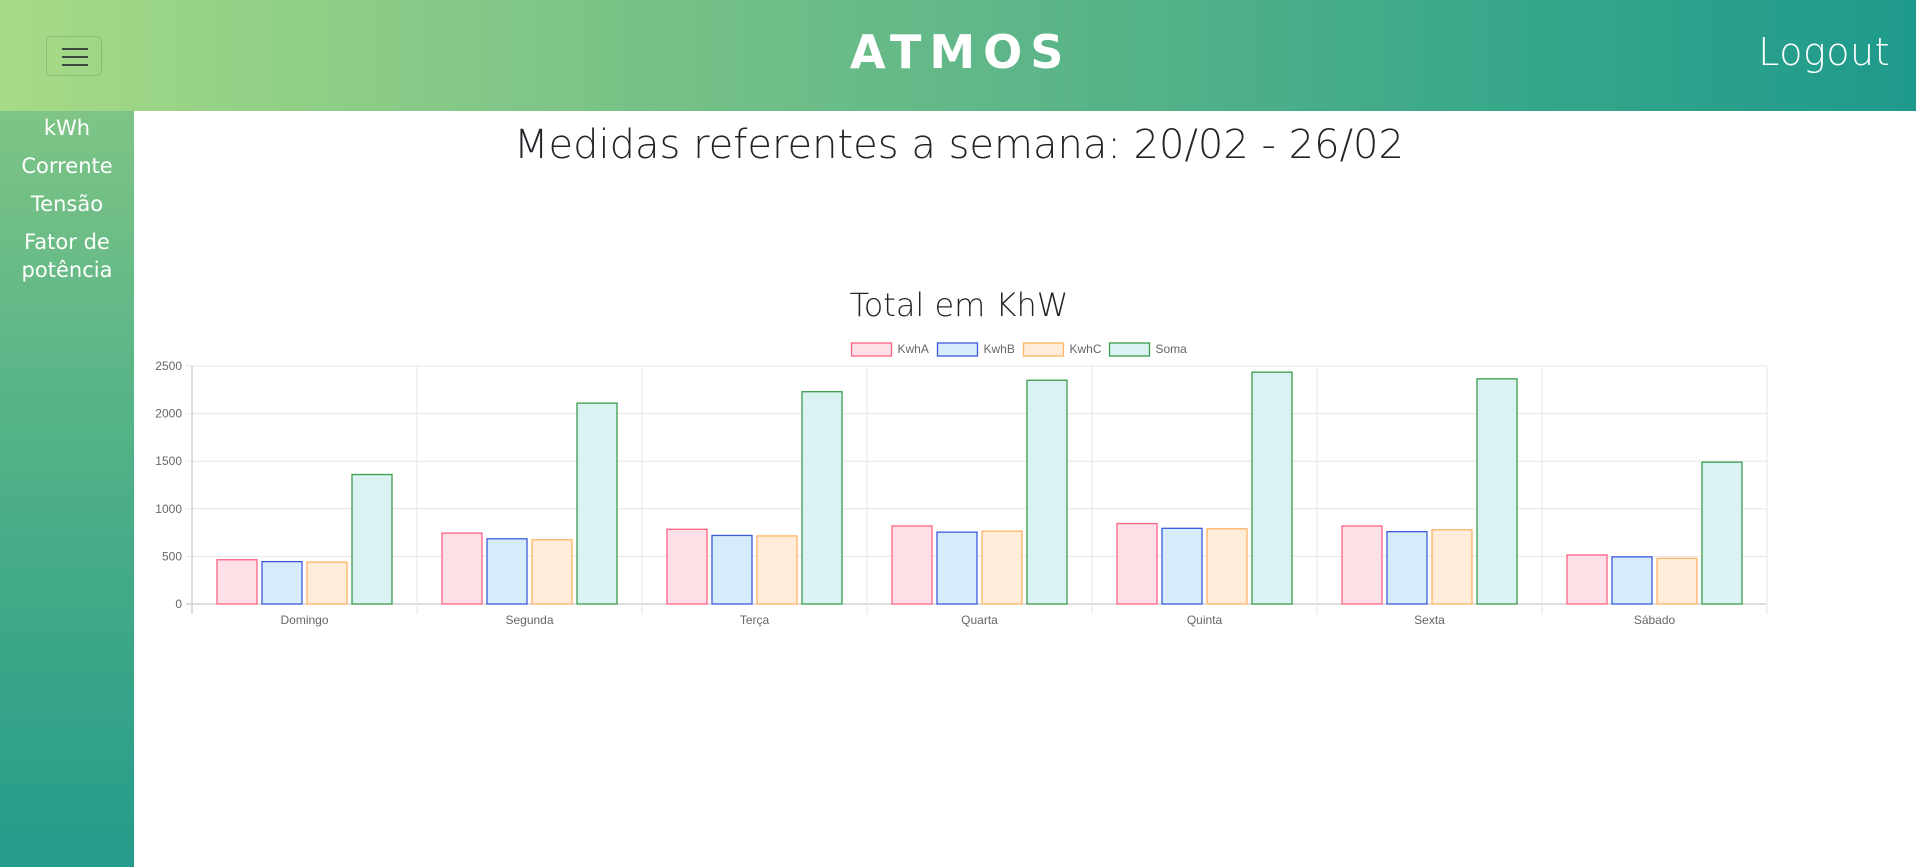 The image size is (1916, 867). Describe the element at coordinates (956, 52) in the screenshot. I see `atmos-logo: ATMOS` at that location.